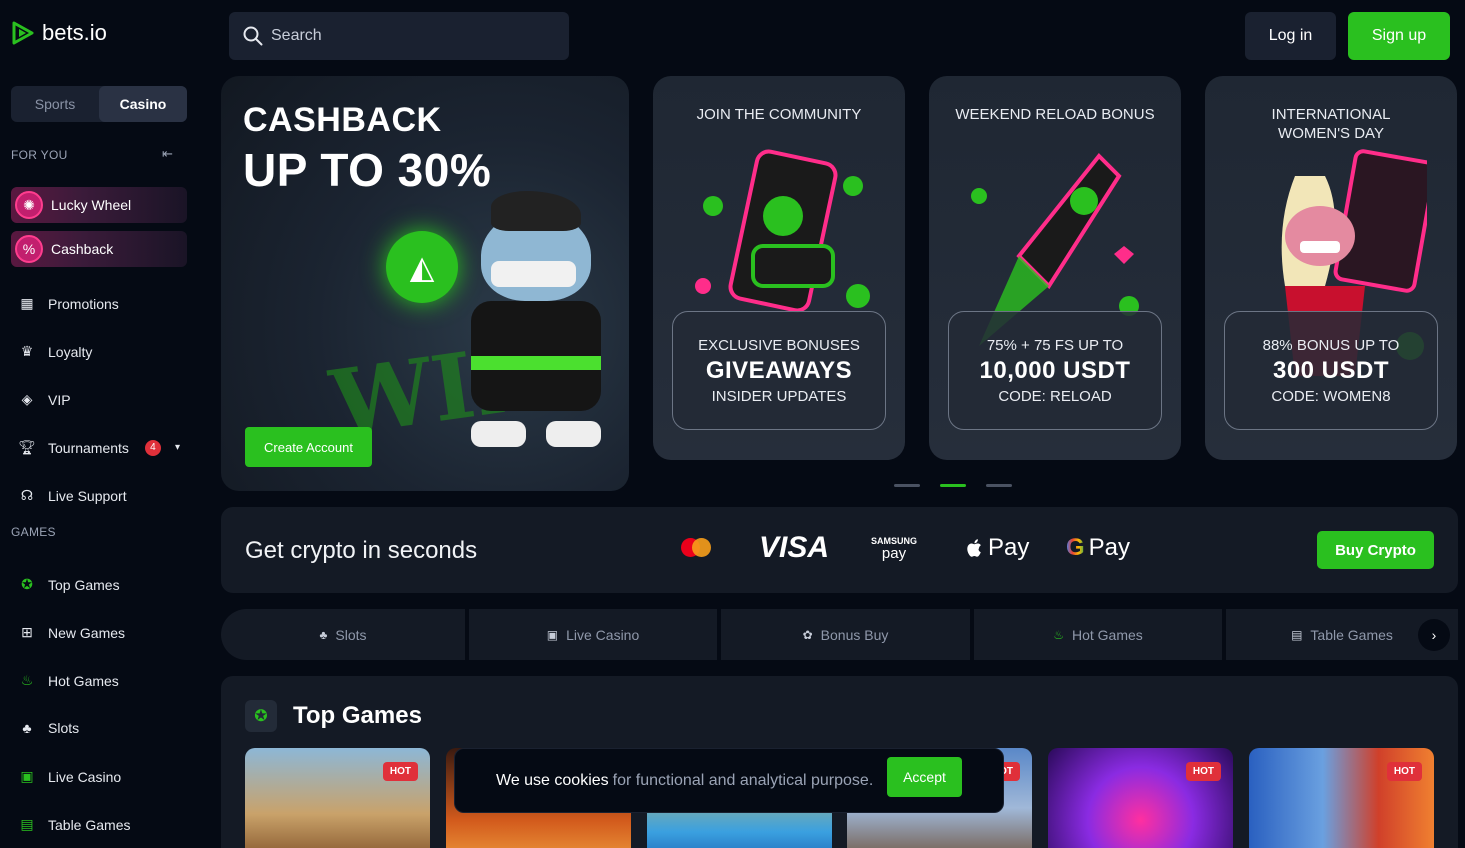  I want to click on shark-mascot-illustration, so click(541, 321).